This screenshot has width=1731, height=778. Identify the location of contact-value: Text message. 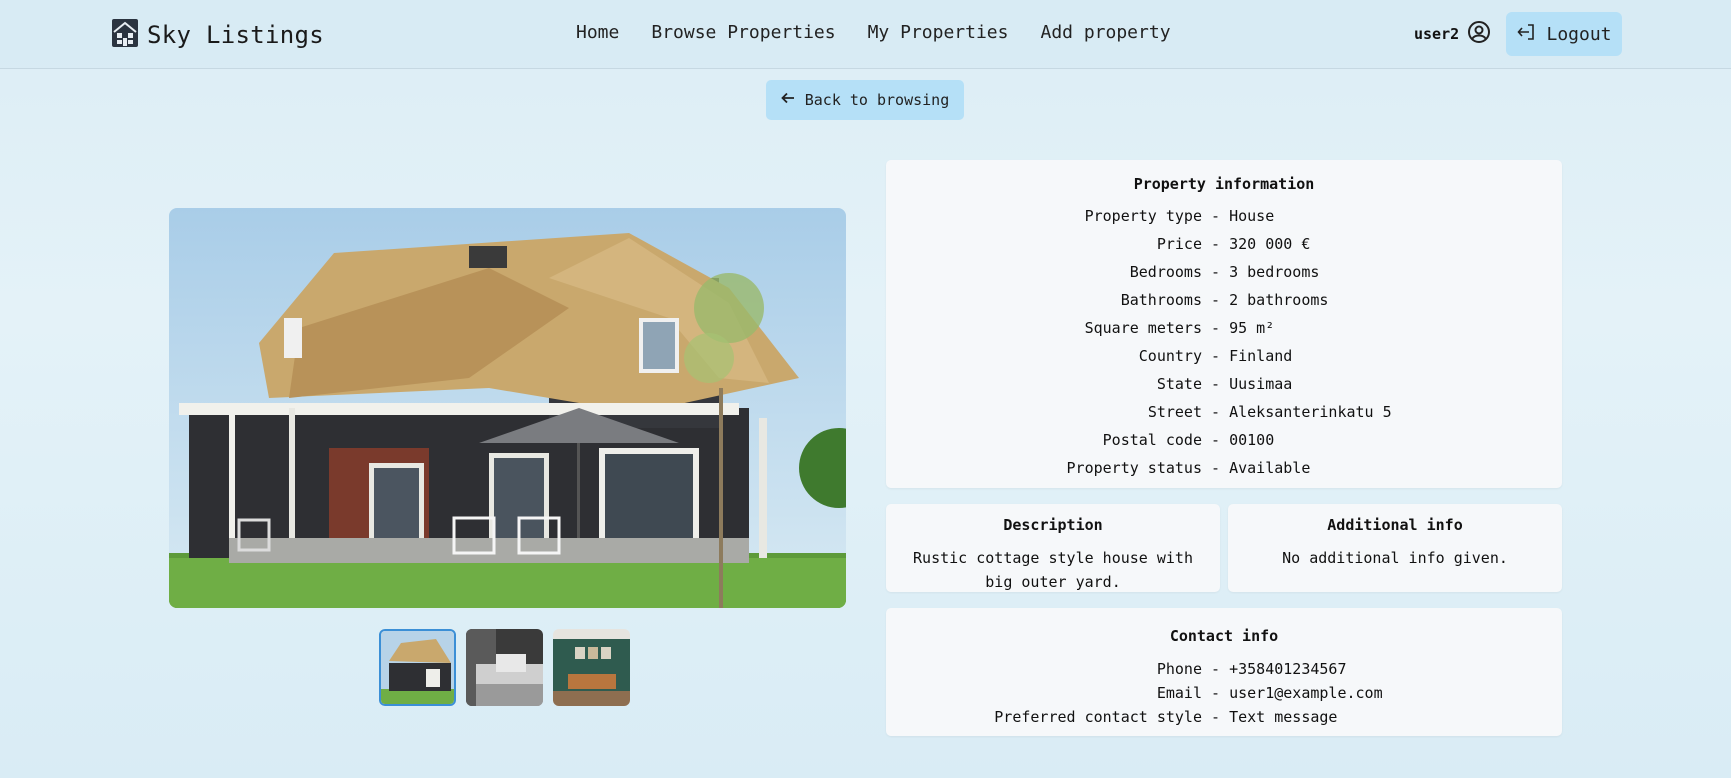
(1283, 717).